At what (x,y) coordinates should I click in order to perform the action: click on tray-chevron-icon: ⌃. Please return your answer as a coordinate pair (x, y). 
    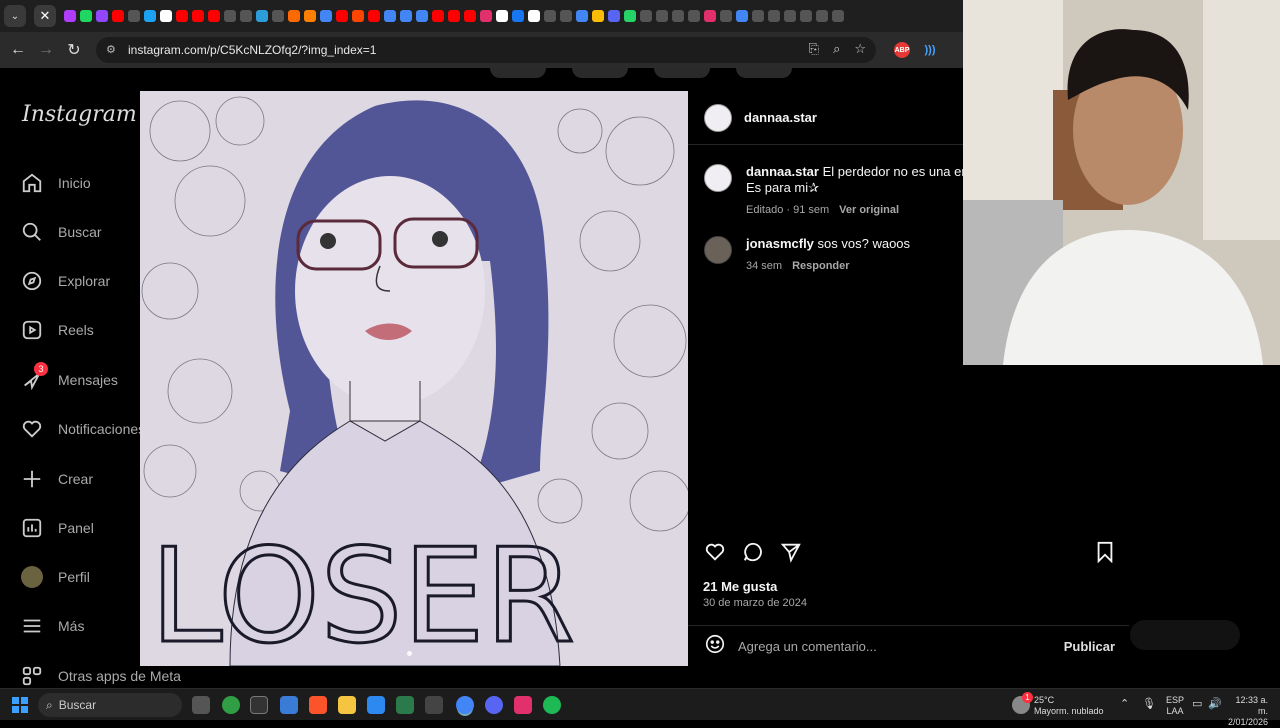
    Looking at the image, I should click on (1124, 703).